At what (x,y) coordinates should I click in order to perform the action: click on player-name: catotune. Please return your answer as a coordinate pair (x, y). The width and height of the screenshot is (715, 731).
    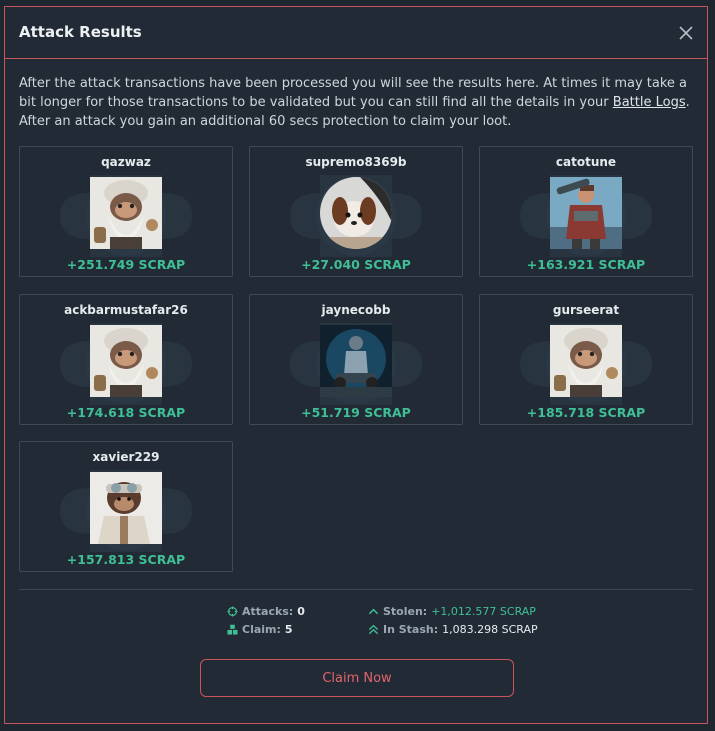
    Looking at the image, I should click on (586, 162).